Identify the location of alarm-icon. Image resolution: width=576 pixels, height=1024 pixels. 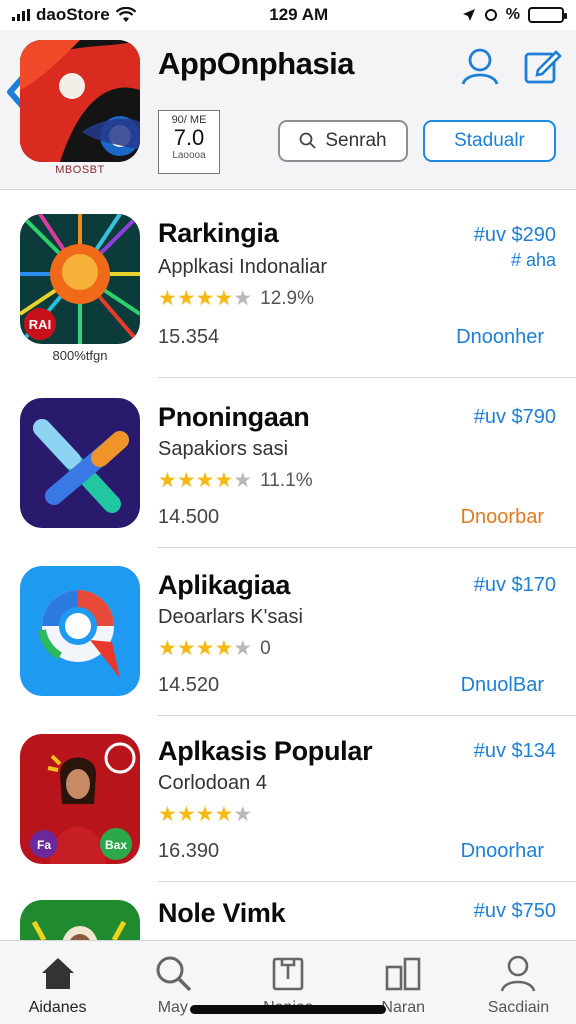
(490, 15).